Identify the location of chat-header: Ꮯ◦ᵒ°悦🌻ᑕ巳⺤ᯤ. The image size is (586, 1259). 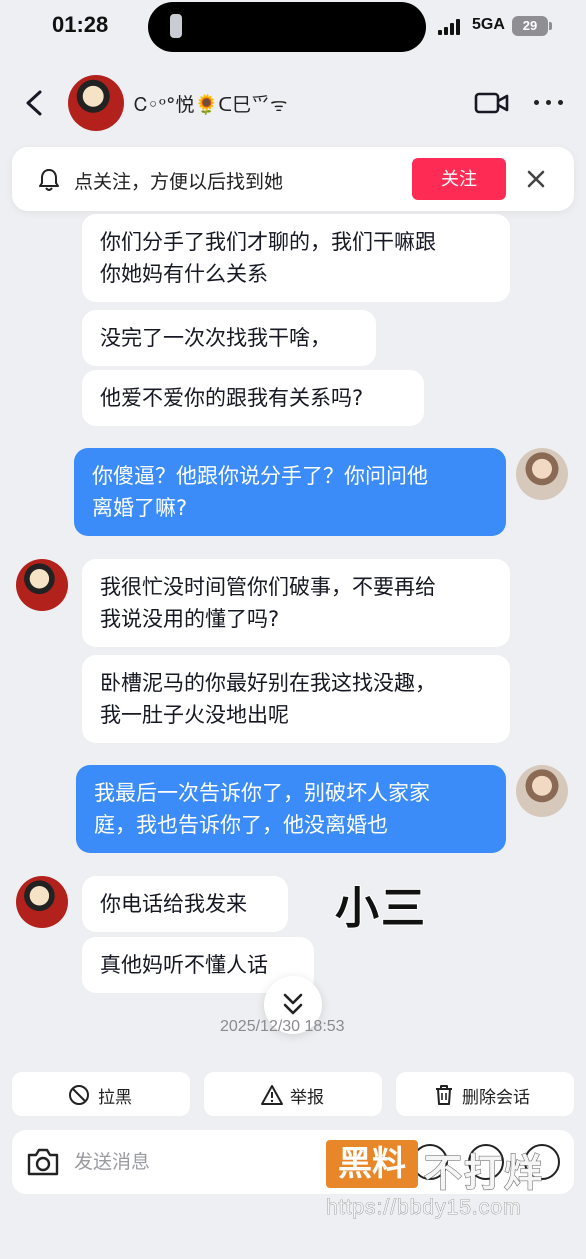
(293, 103).